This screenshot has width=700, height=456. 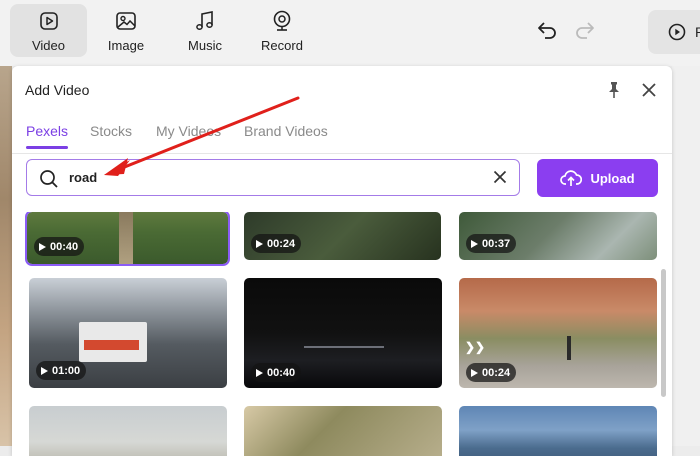 I want to click on clear-search-icon, so click(x=500, y=177).